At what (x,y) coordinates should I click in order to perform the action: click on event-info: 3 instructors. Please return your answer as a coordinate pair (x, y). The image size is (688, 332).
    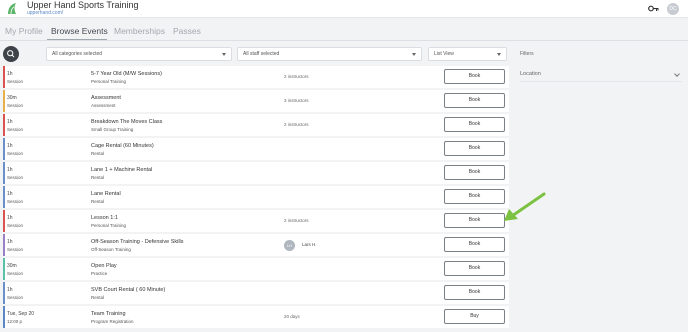
    Looking at the image, I should click on (296, 100).